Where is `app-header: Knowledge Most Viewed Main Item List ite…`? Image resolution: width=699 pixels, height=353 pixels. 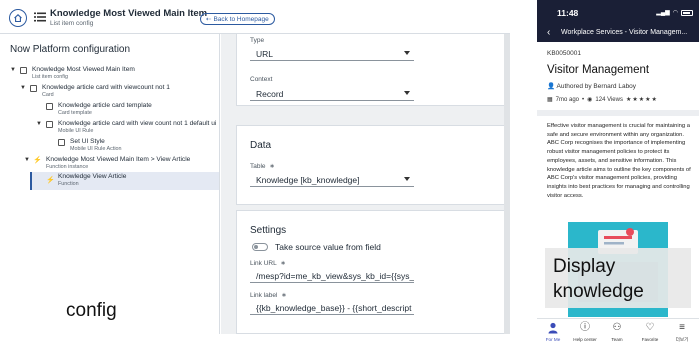 app-header: Knowledge Most Viewed Main Item List ite… is located at coordinates (255, 17).